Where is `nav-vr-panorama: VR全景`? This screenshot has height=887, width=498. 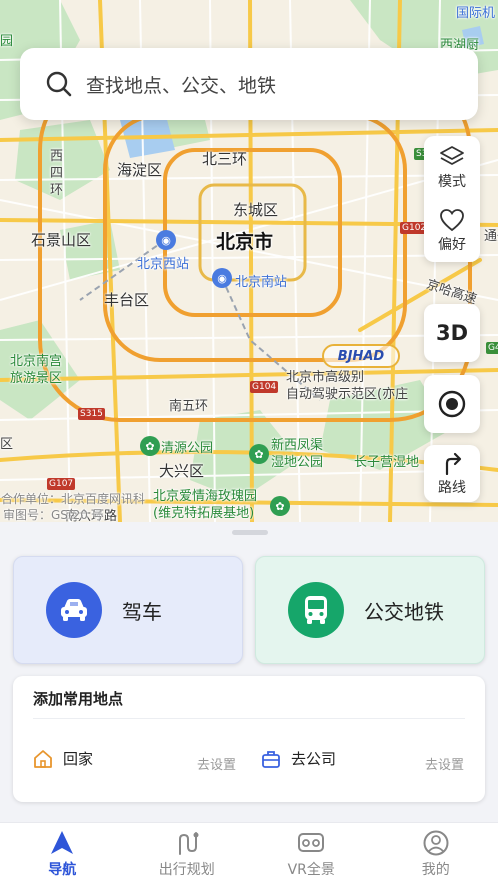 nav-vr-panorama: VR全景 is located at coordinates (311, 855).